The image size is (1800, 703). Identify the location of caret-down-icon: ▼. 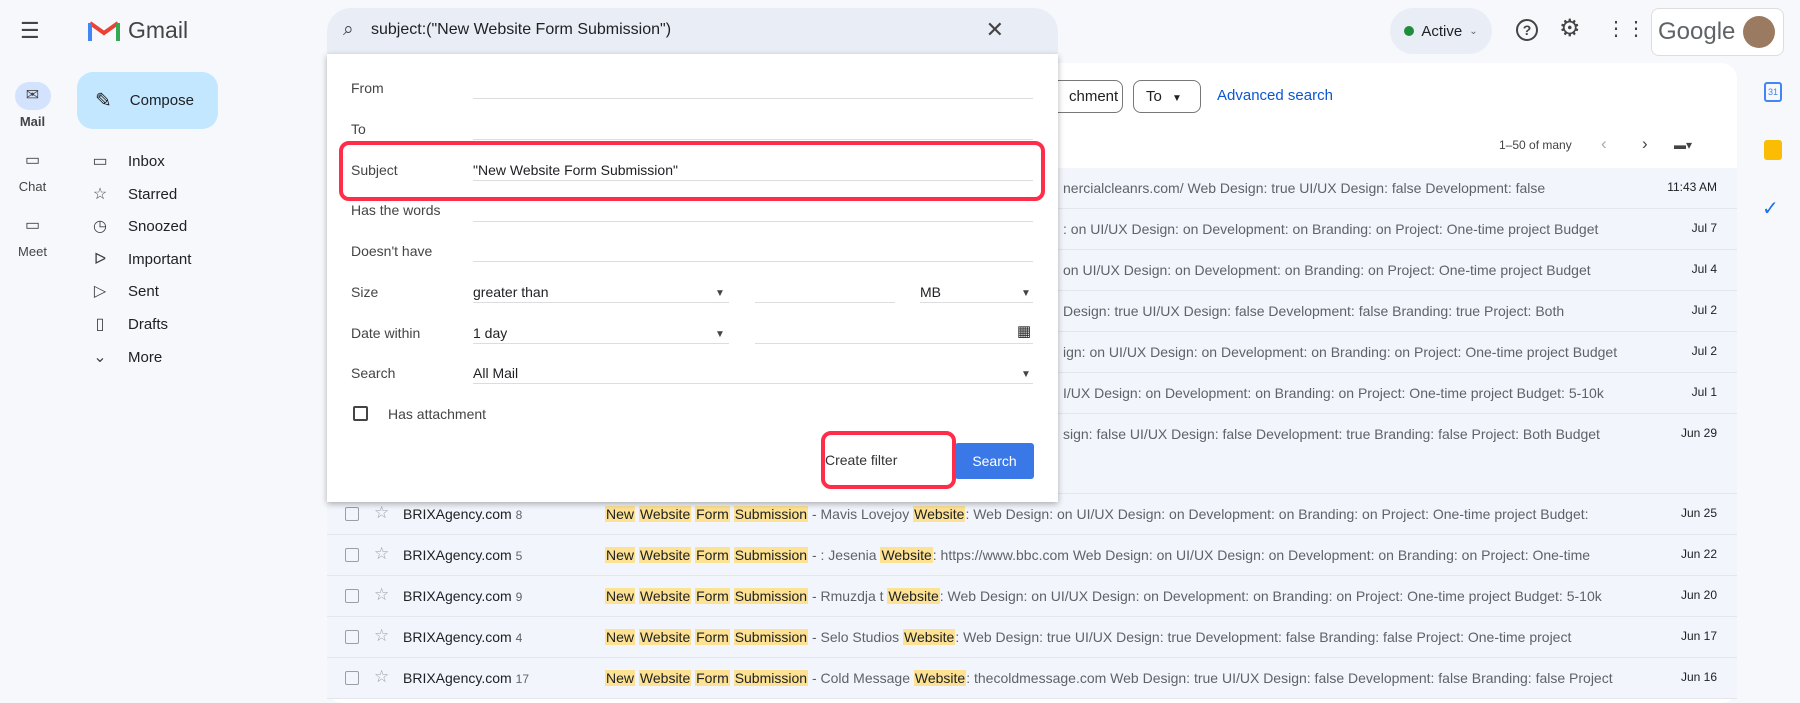
(720, 293).